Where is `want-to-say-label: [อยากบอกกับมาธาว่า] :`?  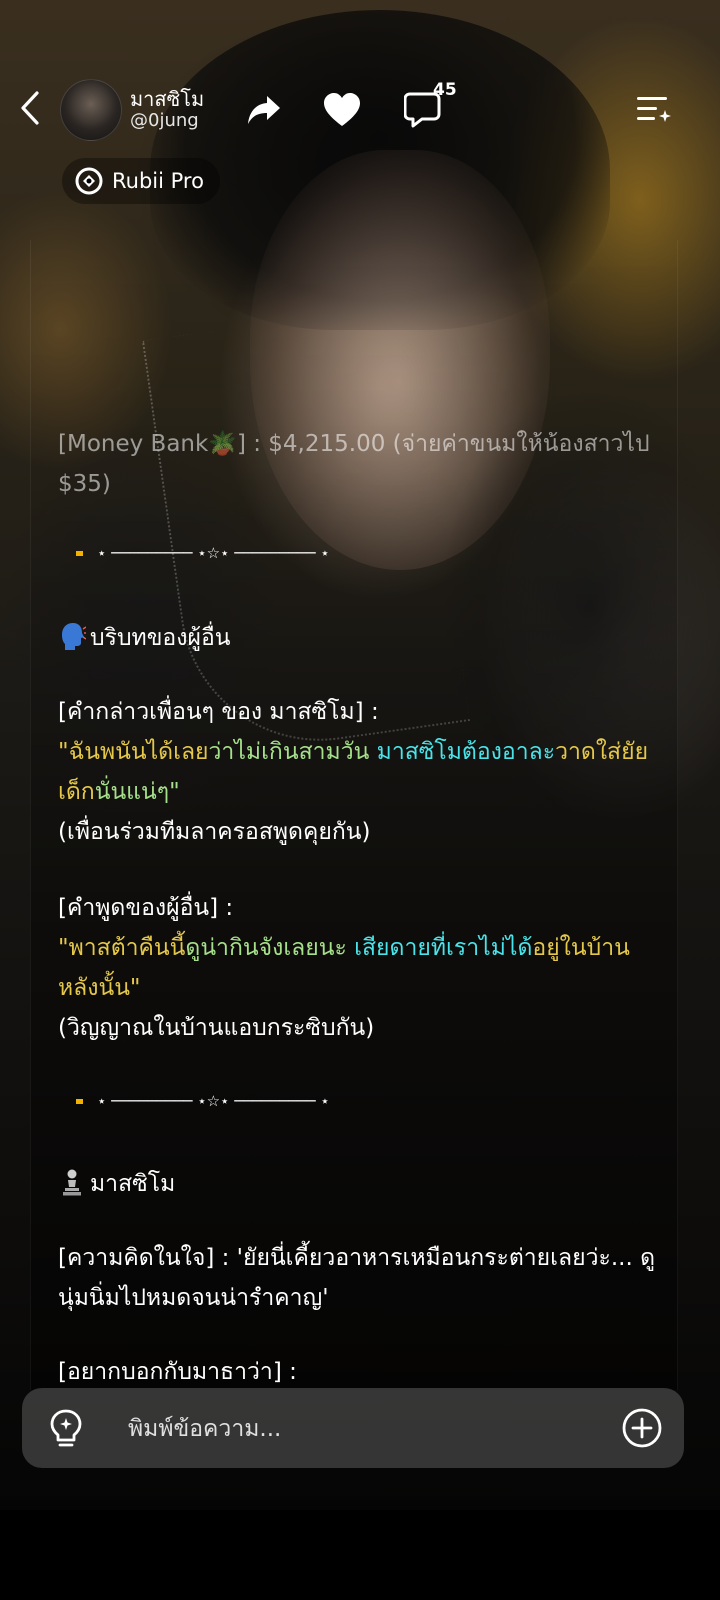
want-to-say-label: [อยากบอกกับมาธาว่า] : is located at coordinates (177, 1372).